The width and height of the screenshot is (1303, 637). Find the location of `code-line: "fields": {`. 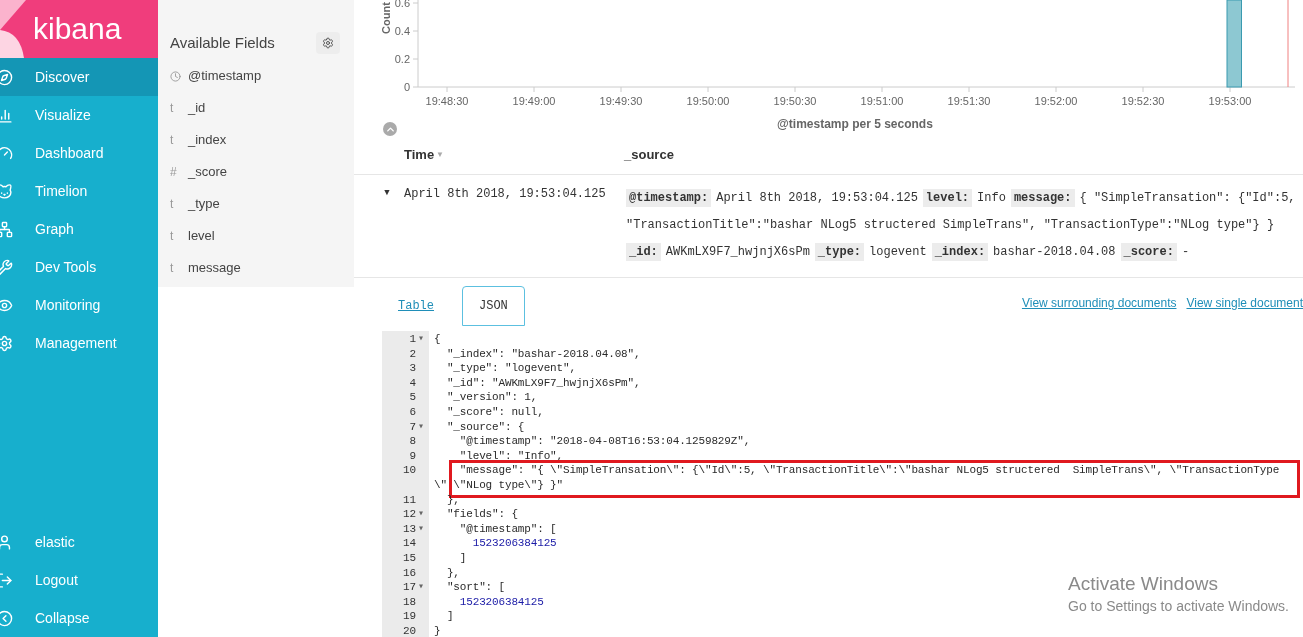

code-line: "fields": { is located at coordinates (481, 514).